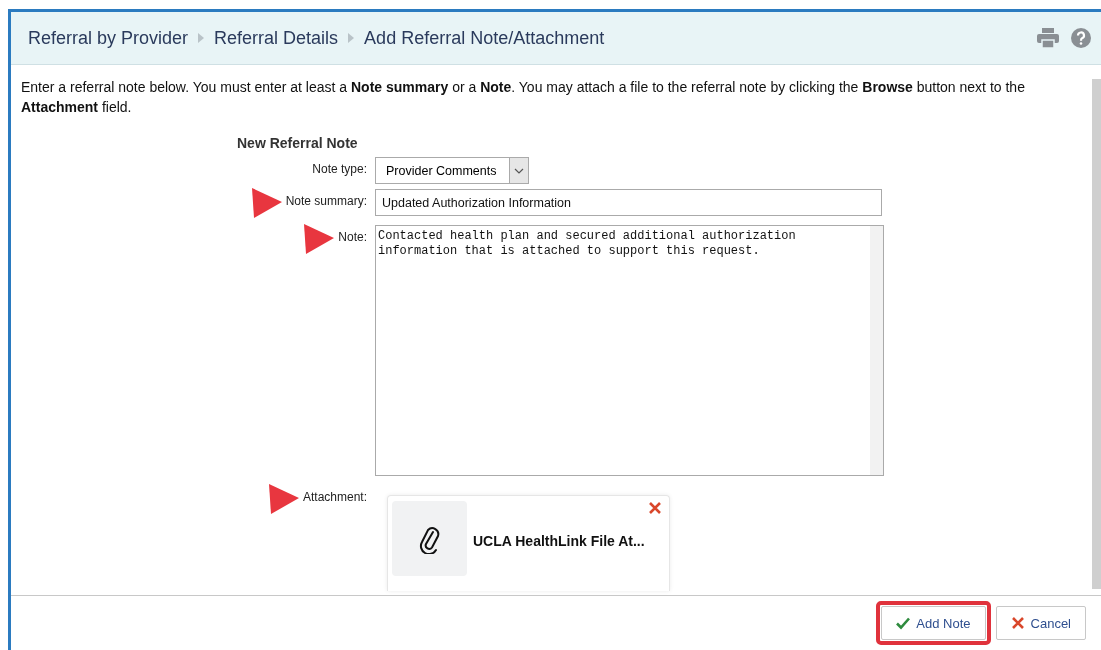  Describe the element at coordinates (1081, 38) in the screenshot. I see `help-icon` at that location.